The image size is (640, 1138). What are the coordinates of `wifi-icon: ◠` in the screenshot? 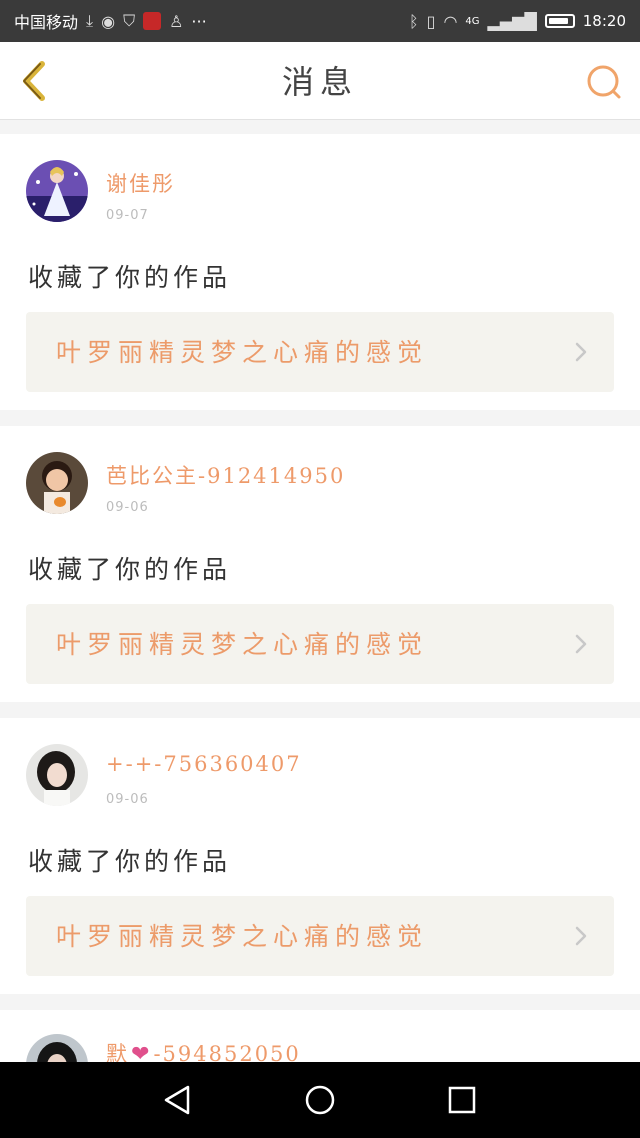 It's located at (450, 21).